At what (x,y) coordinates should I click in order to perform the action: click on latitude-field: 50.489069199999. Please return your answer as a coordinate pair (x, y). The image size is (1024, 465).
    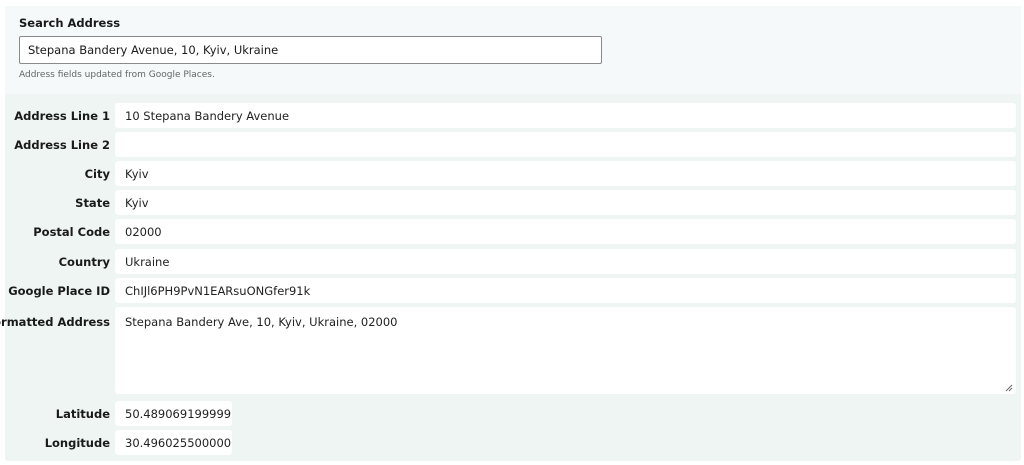
    Looking at the image, I should click on (173, 413).